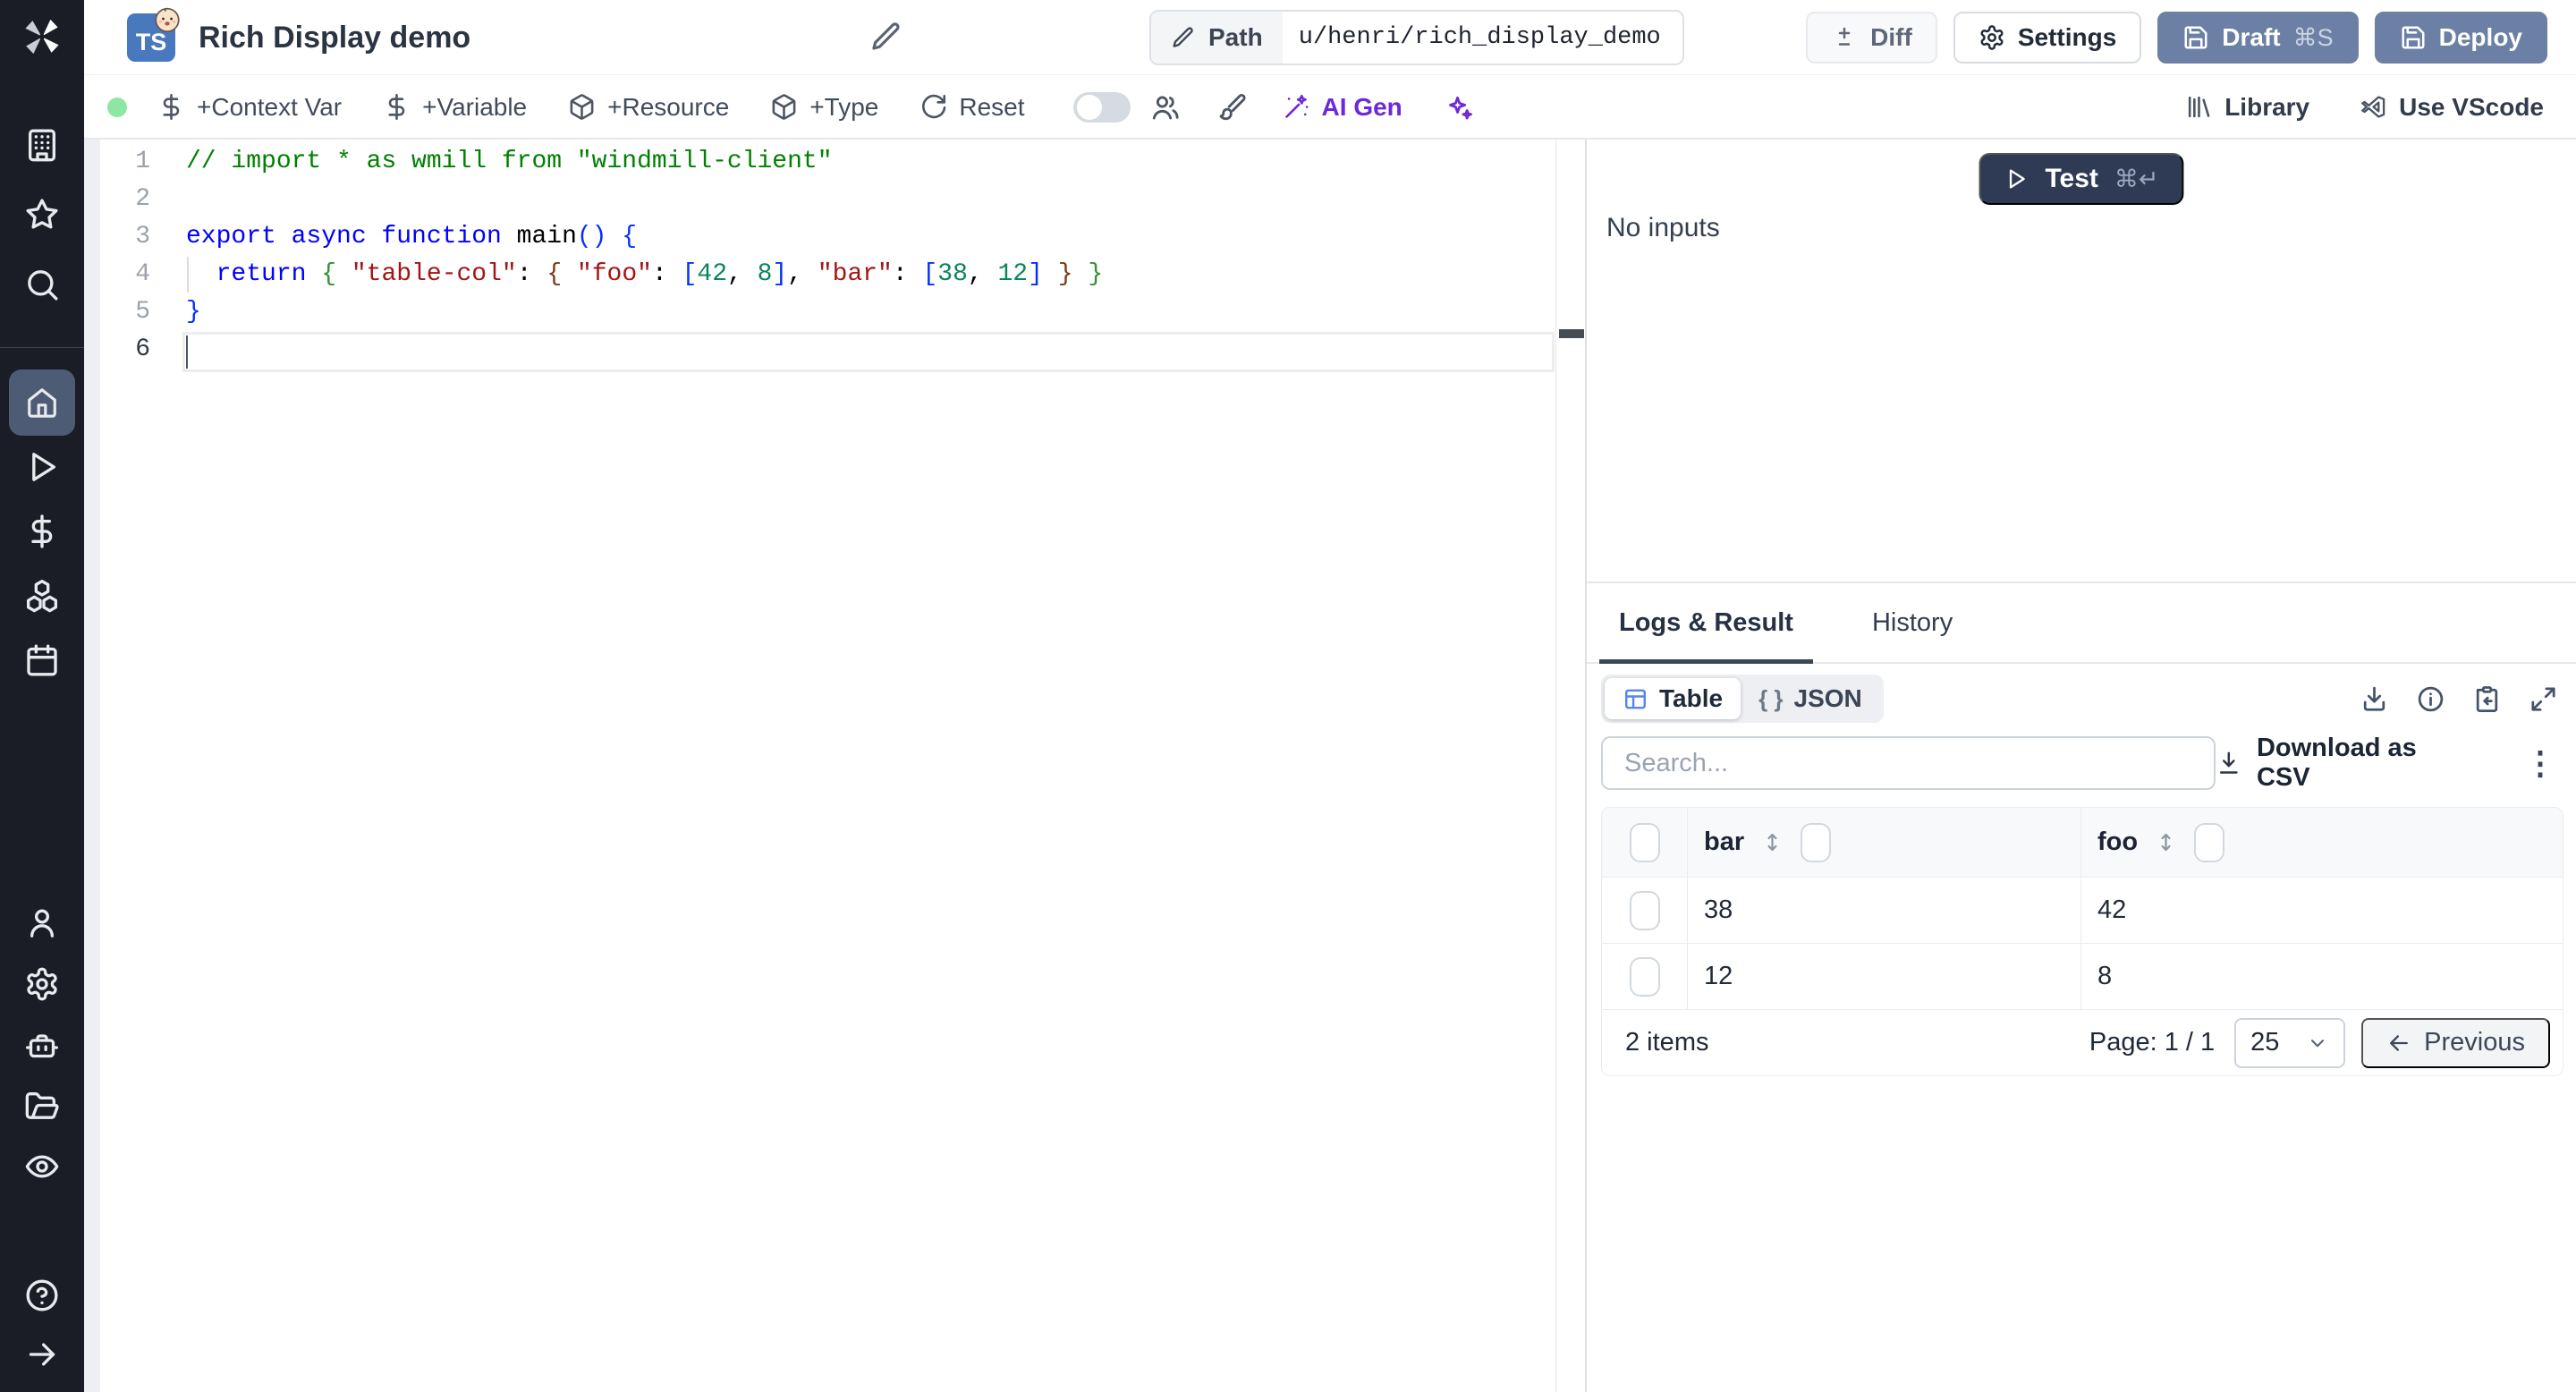  What do you see at coordinates (2199, 107) in the screenshot?
I see `library-icon` at bounding box center [2199, 107].